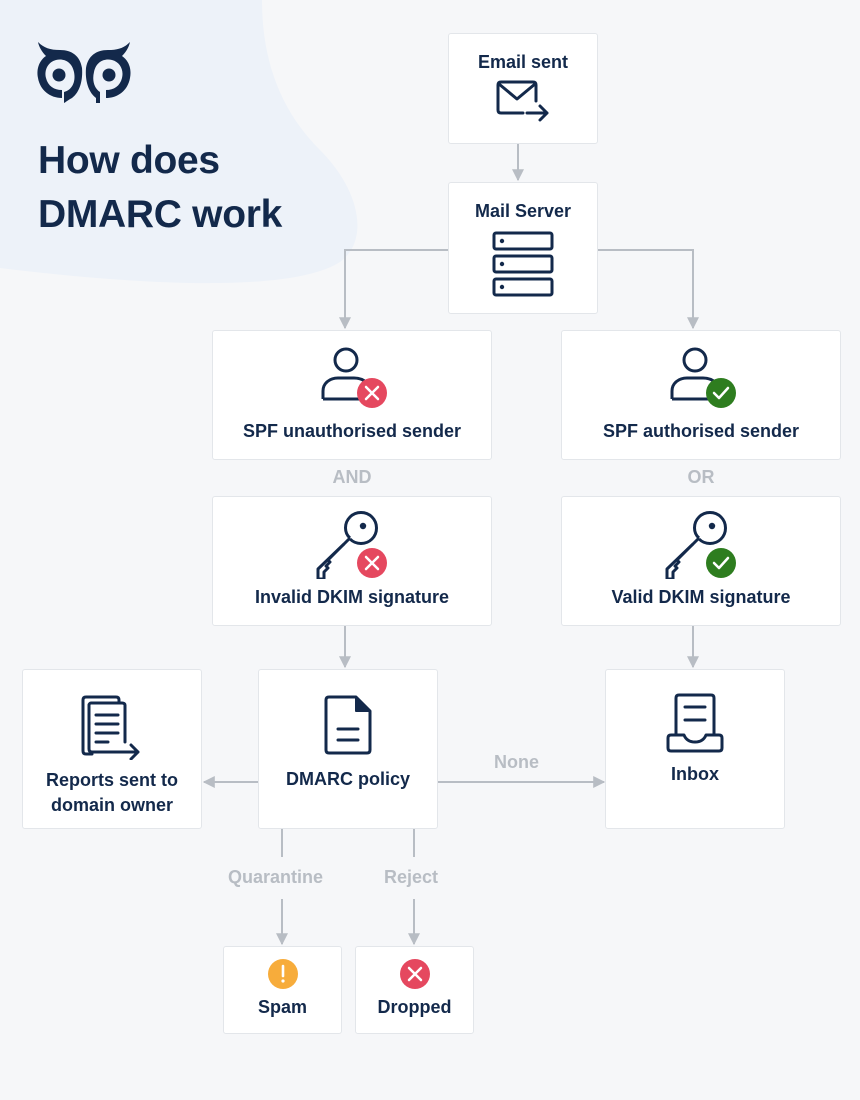 Image resolution: width=860 pixels, height=1100 pixels. What do you see at coordinates (695, 774) in the screenshot?
I see `node-label: Inbox` at bounding box center [695, 774].